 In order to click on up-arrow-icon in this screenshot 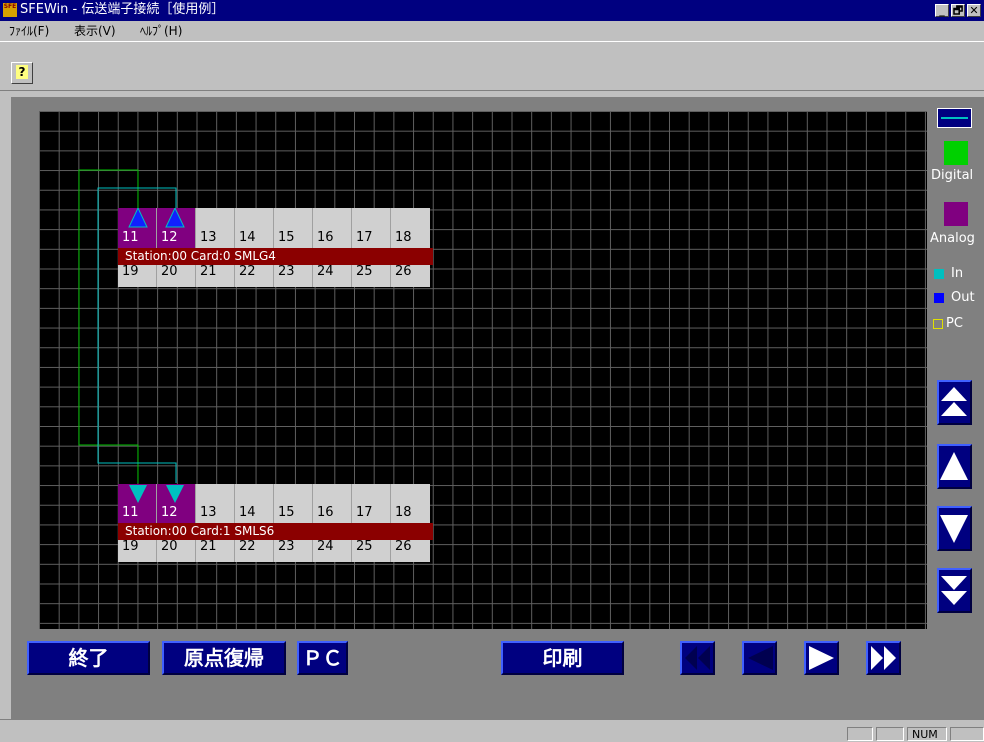, I will do `click(954, 466)`.